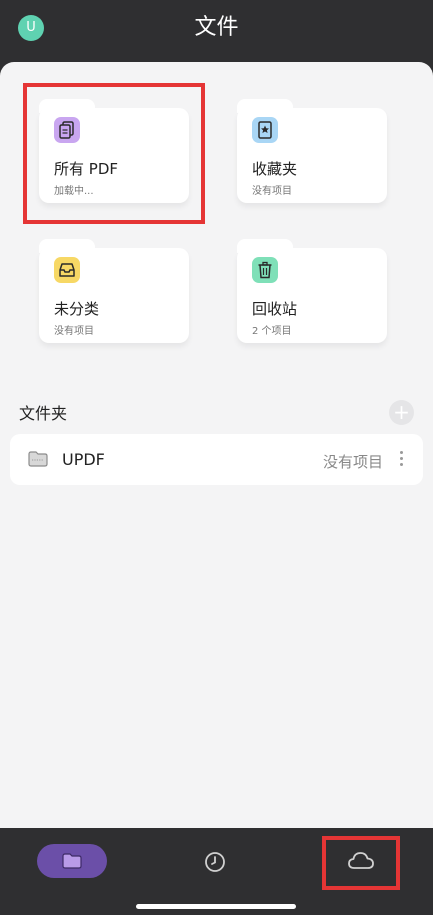 This screenshot has width=433, height=915. I want to click on star-bookmark-icon, so click(265, 130).